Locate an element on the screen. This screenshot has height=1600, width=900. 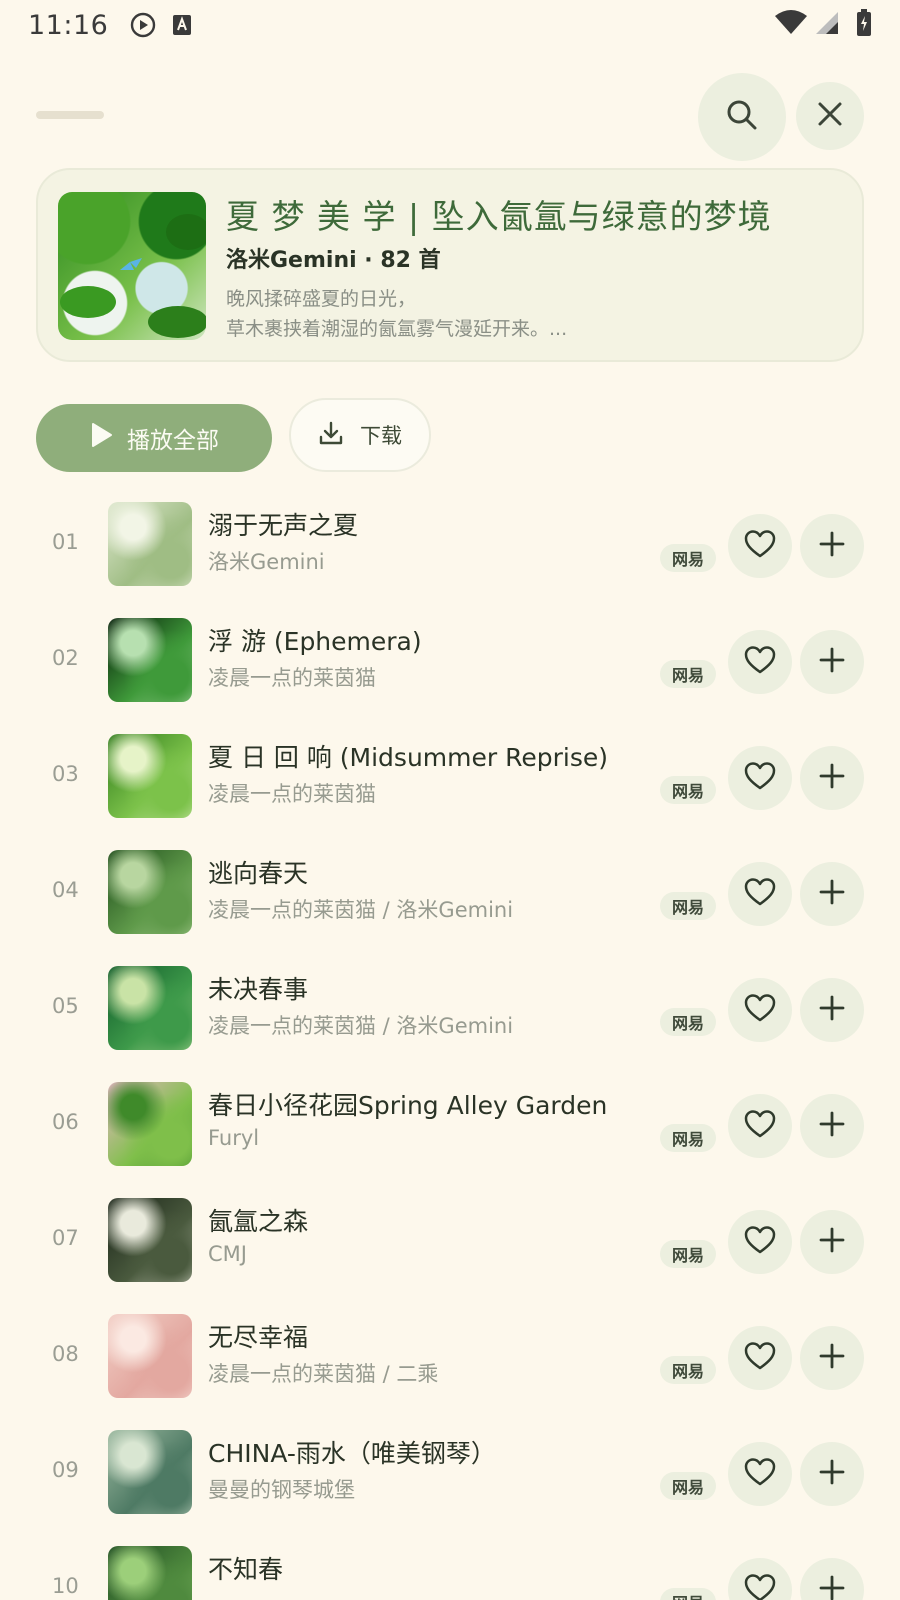
drag-handle is located at coordinates (70, 115).